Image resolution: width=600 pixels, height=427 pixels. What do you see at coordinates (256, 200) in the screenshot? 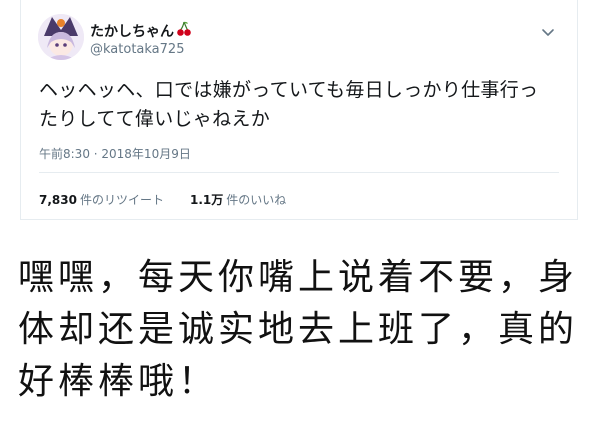
I see `like-label: 件のいいね` at bounding box center [256, 200].